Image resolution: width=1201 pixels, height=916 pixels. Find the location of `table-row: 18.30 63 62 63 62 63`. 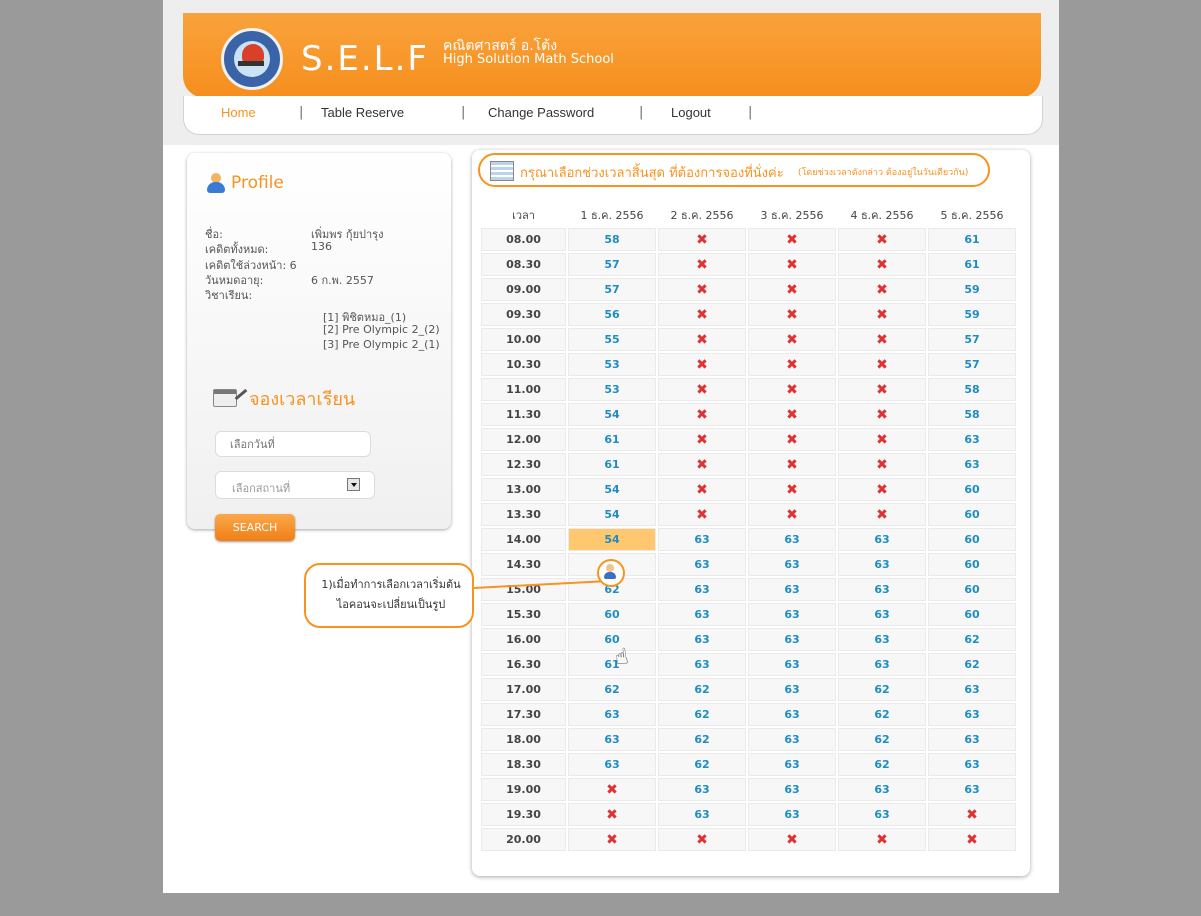

table-row: 18.30 63 62 63 62 63 is located at coordinates (748, 764).